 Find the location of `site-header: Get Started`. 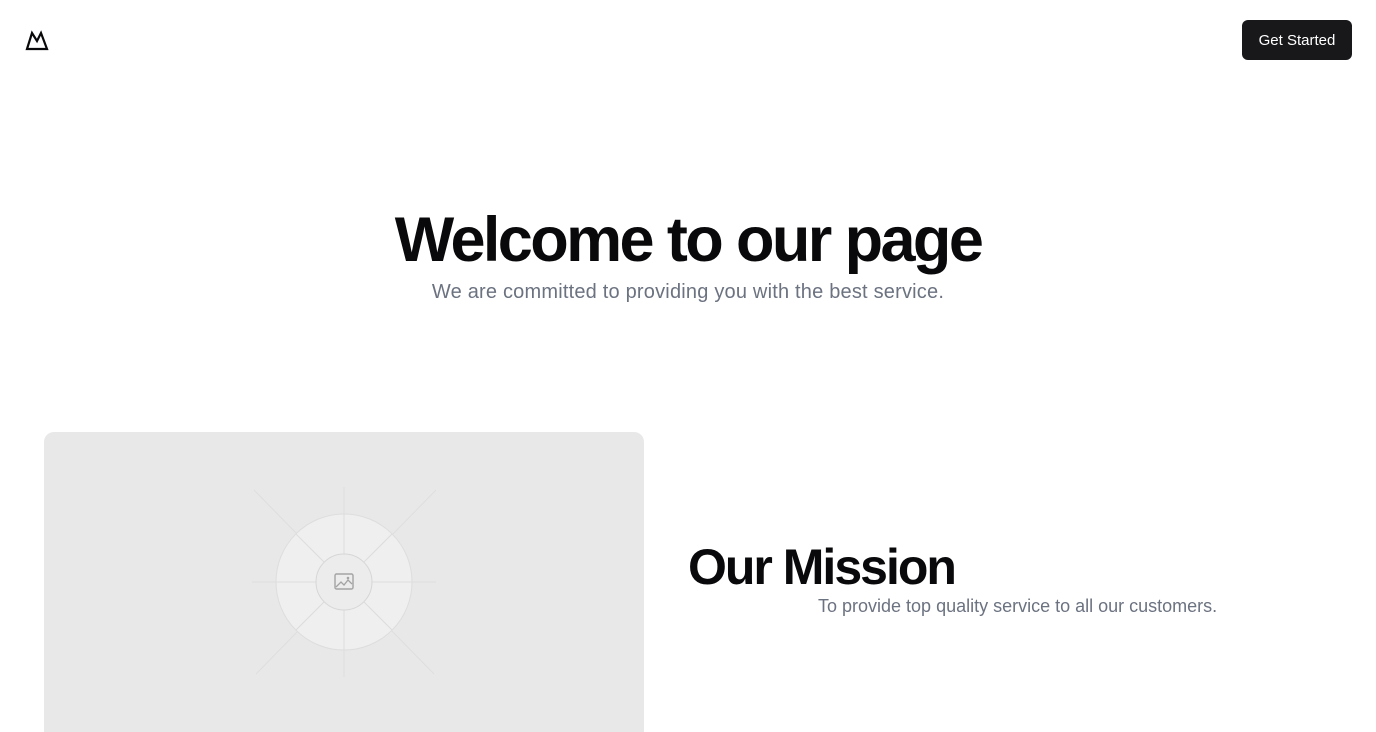

site-header: Get Started is located at coordinates (688, 40).